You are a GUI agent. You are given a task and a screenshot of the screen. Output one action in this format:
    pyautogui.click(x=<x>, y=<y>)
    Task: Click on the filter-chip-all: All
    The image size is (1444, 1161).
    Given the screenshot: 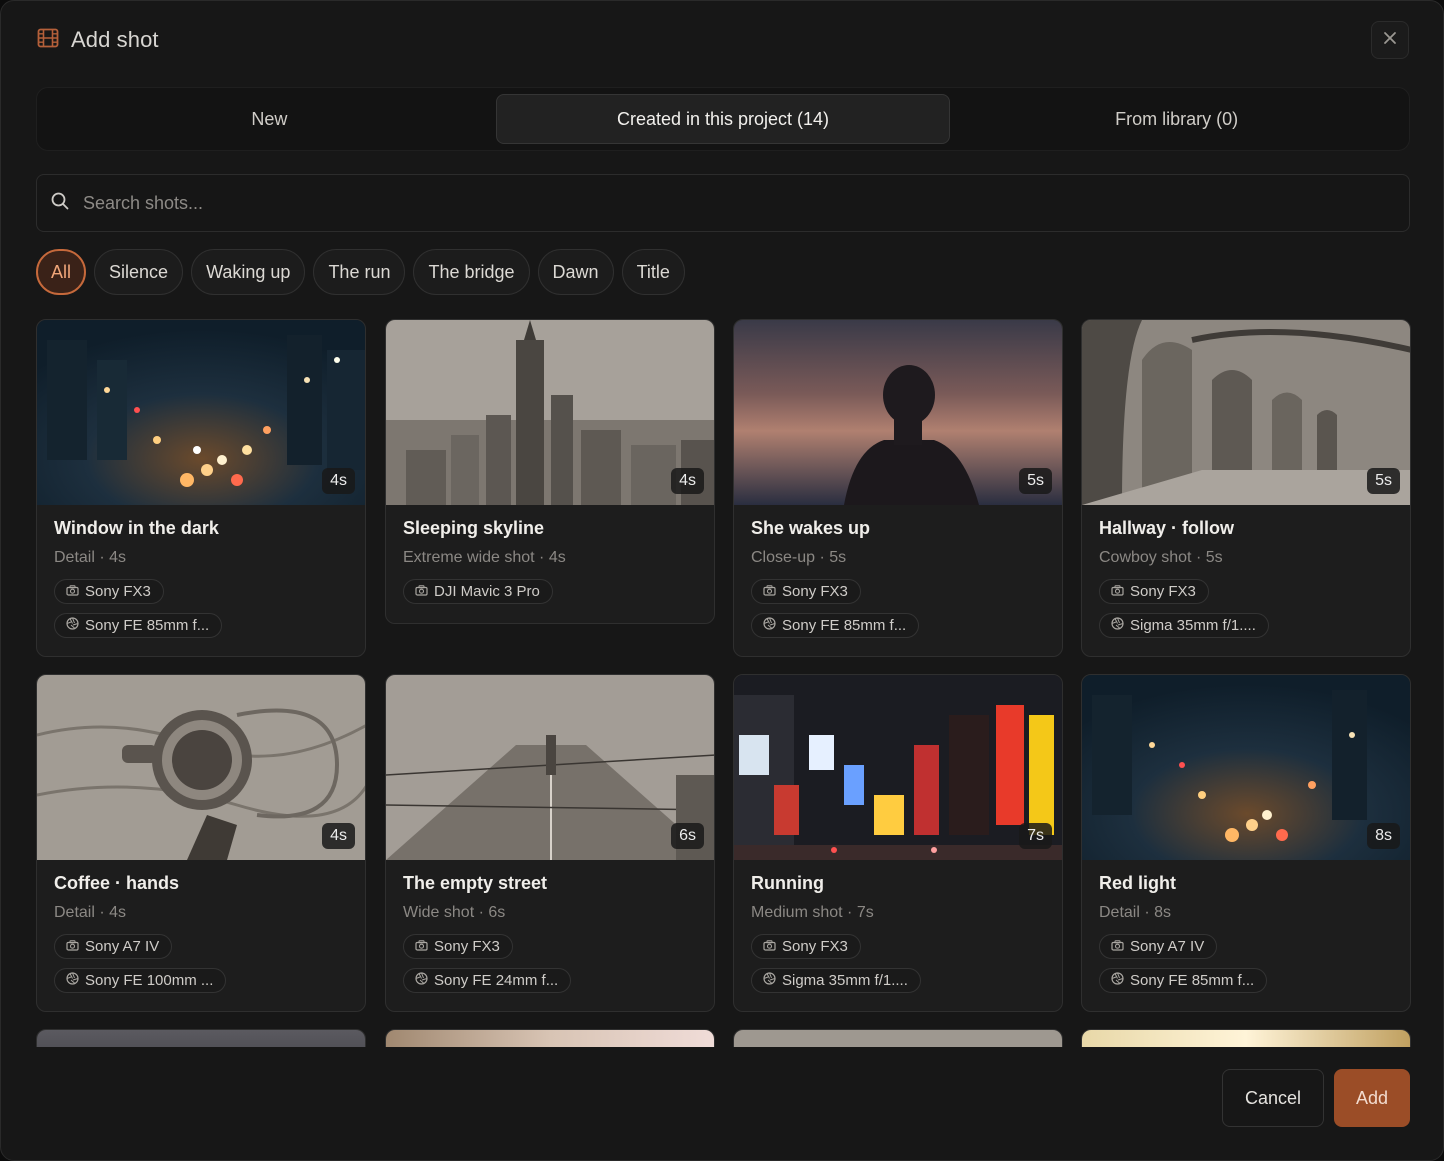 What is the action you would take?
    pyautogui.click(x=61, y=272)
    